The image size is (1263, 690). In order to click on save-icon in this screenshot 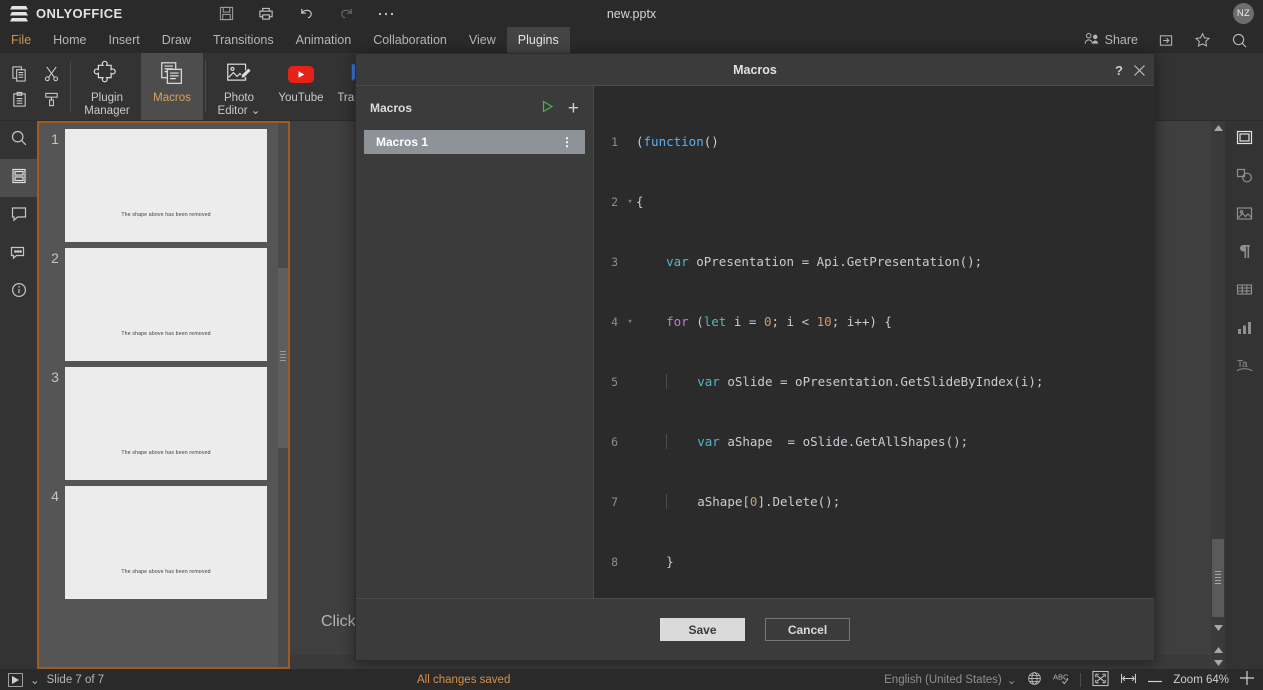, I will do `click(226, 14)`.